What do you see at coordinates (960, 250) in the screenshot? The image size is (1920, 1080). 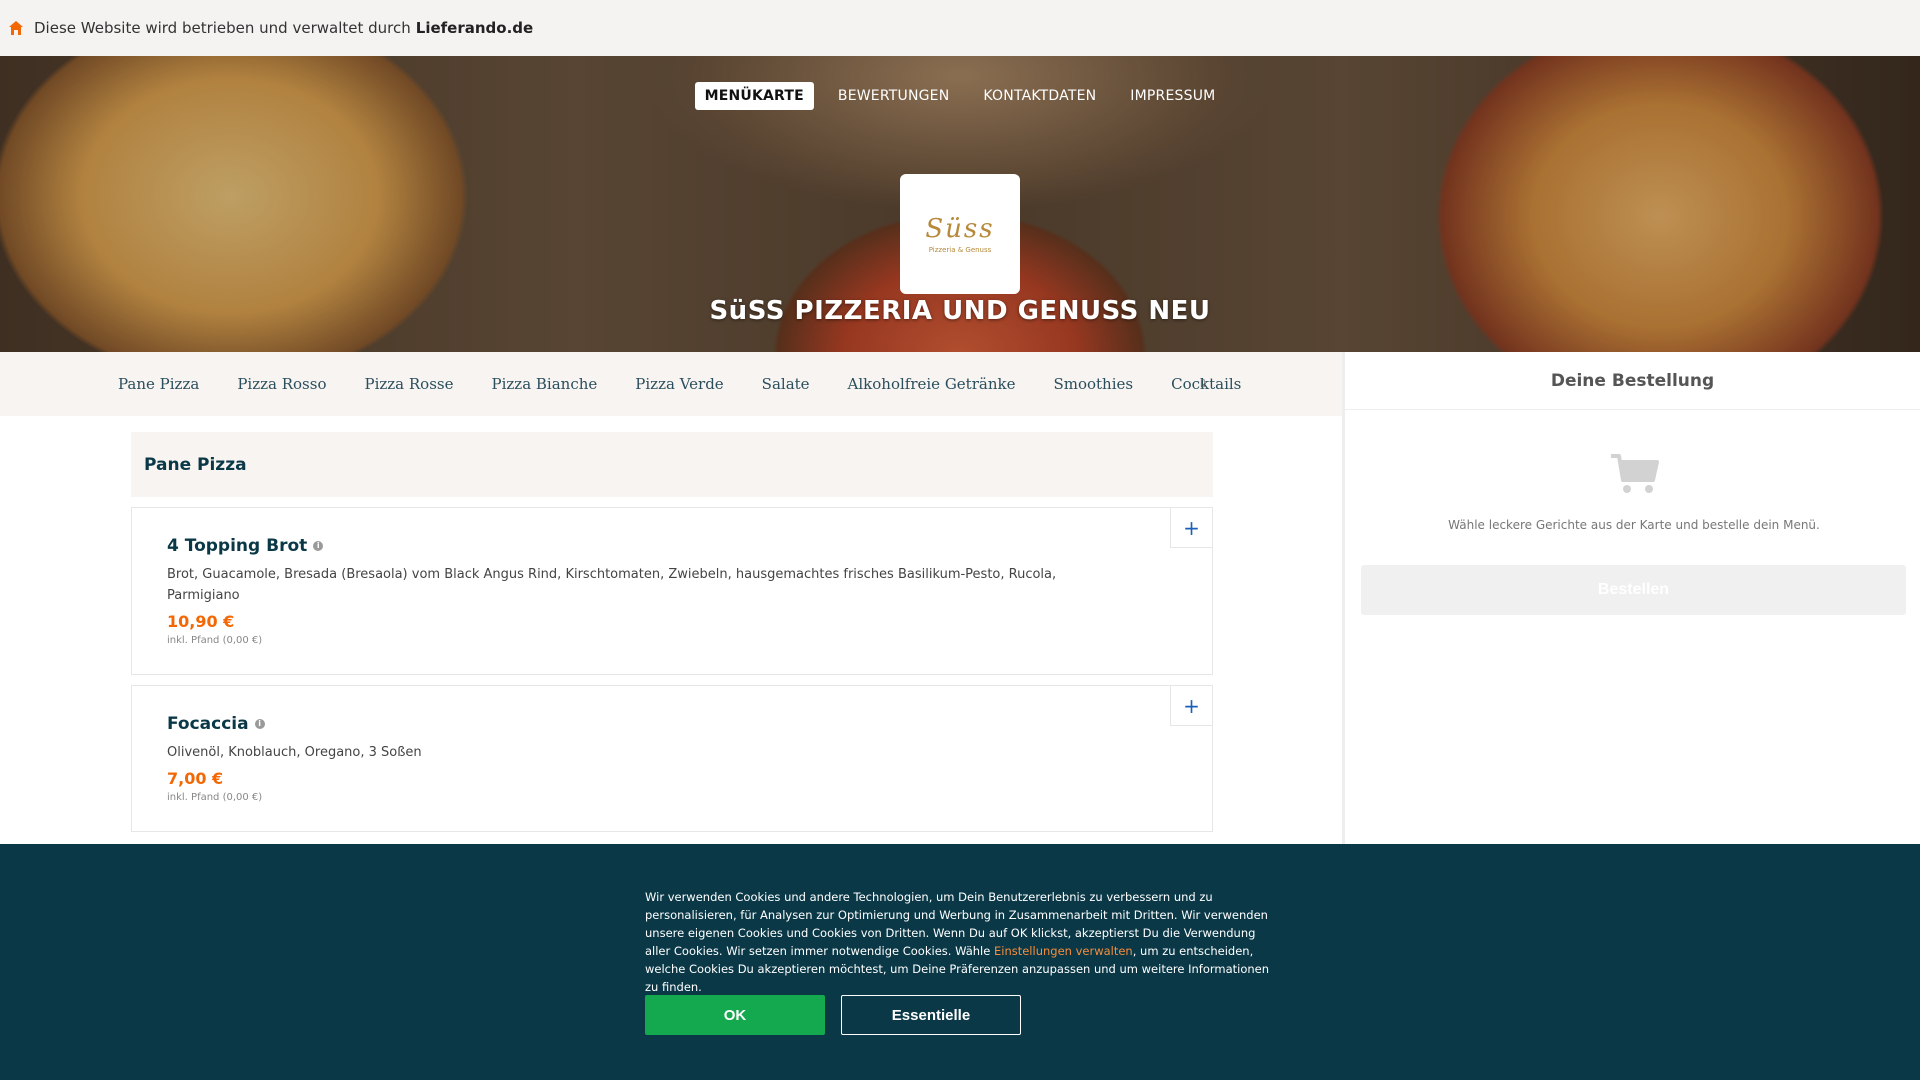 I see `logo-subtitle: Pizzeria & Genuss` at bounding box center [960, 250].